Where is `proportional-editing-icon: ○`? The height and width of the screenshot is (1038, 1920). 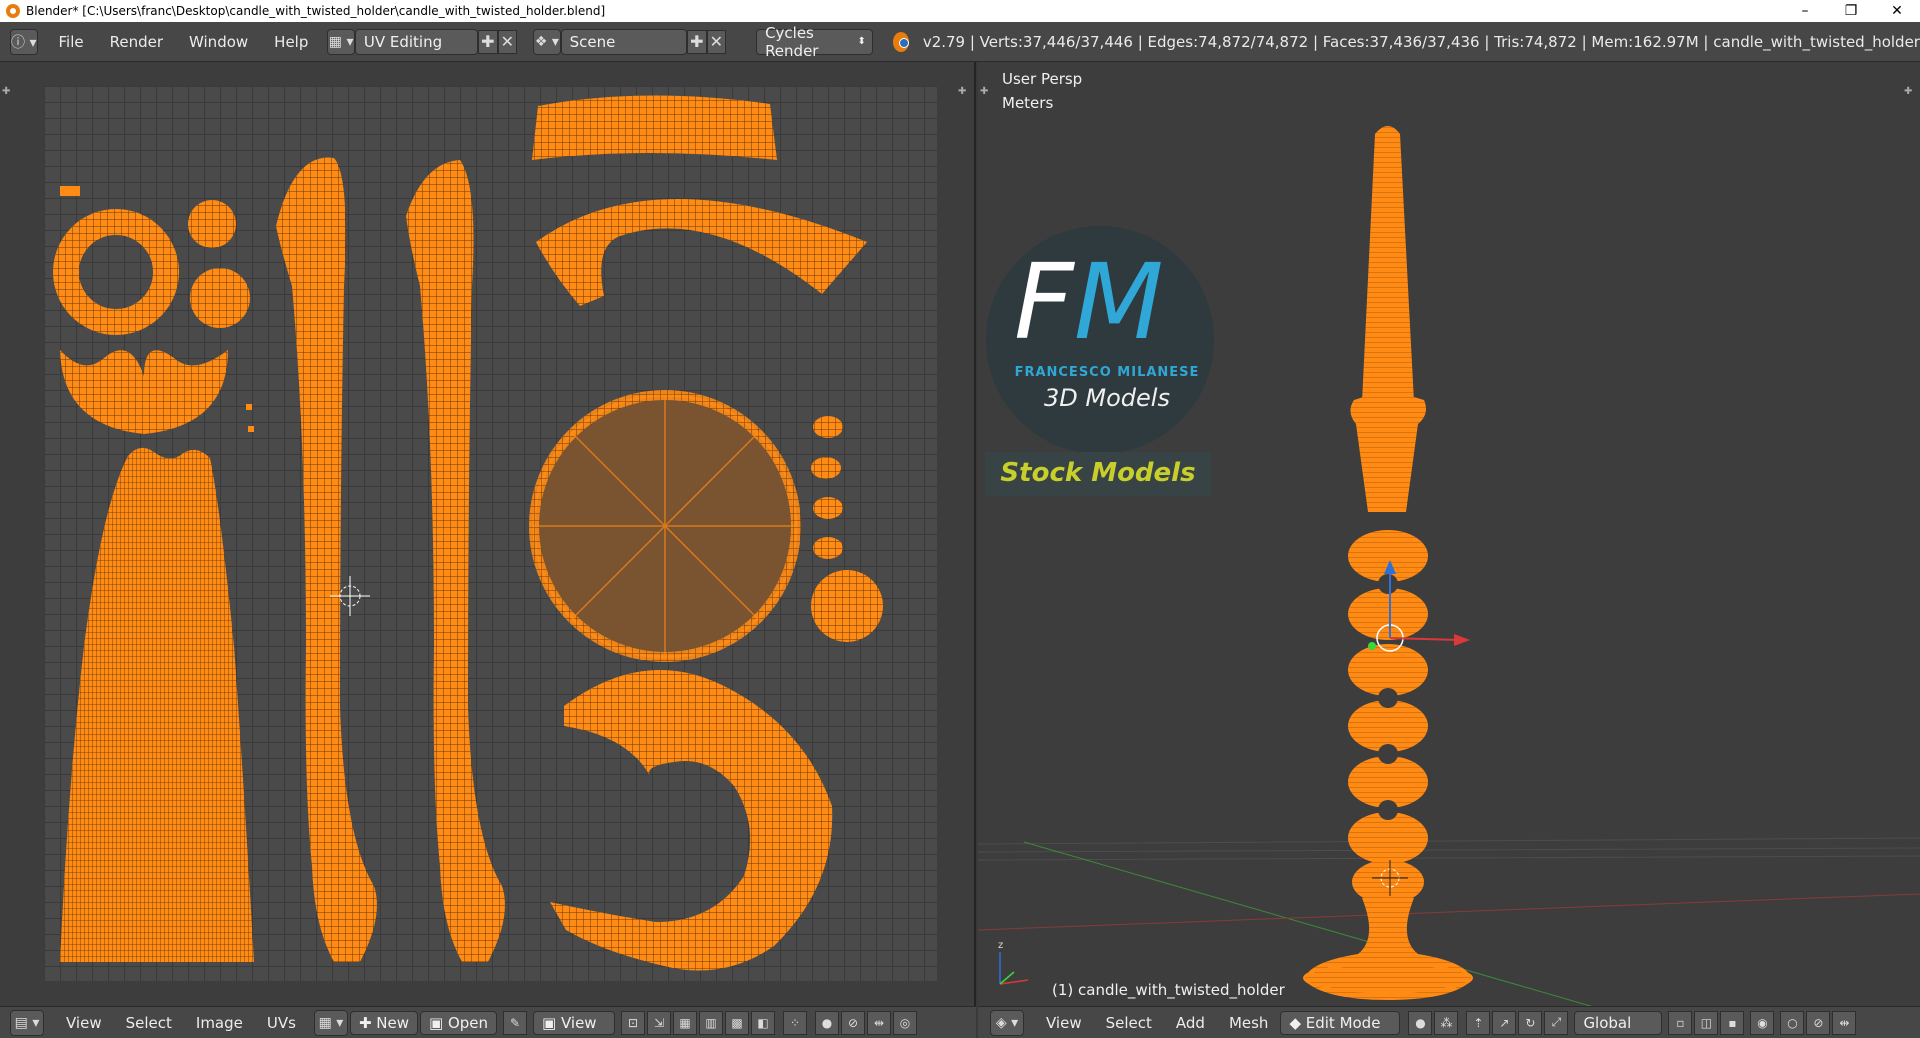 proportional-editing-icon: ○ is located at coordinates (1792, 1022).